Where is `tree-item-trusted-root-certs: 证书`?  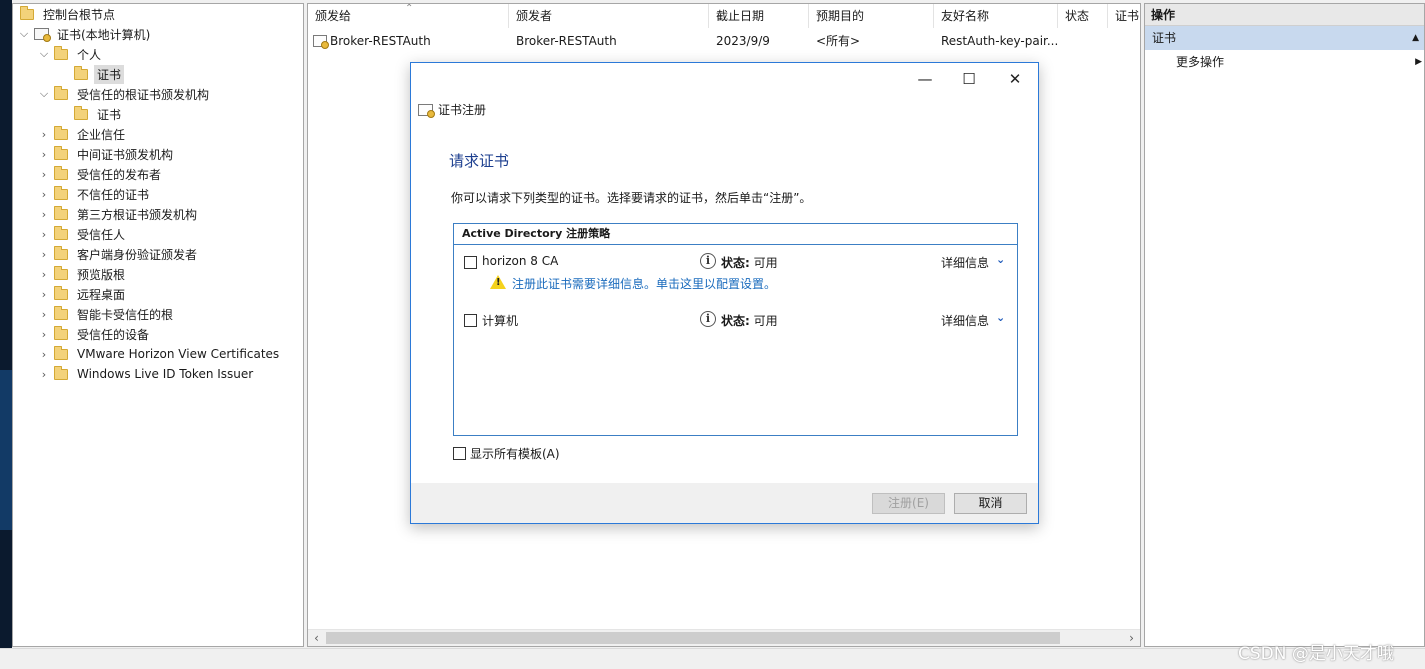 tree-item-trusted-root-certs: 证书 is located at coordinates (97, 114).